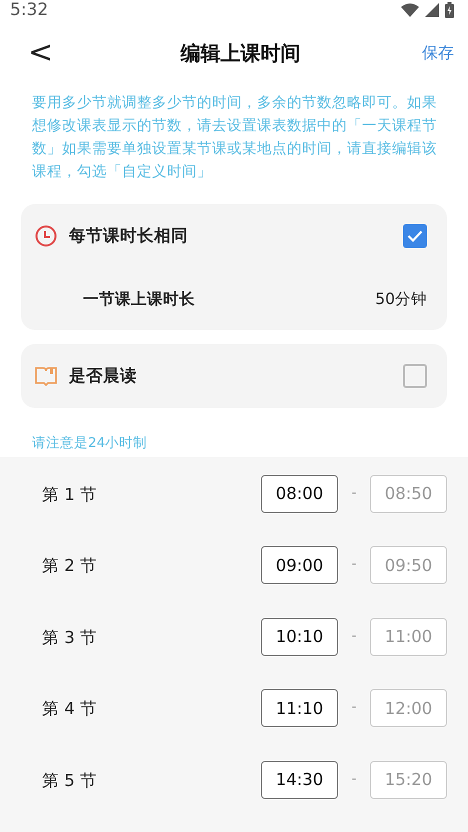 This screenshot has width=468, height=832. What do you see at coordinates (129, 236) in the screenshot?
I see `setting-label: 每节课时长相同` at bounding box center [129, 236].